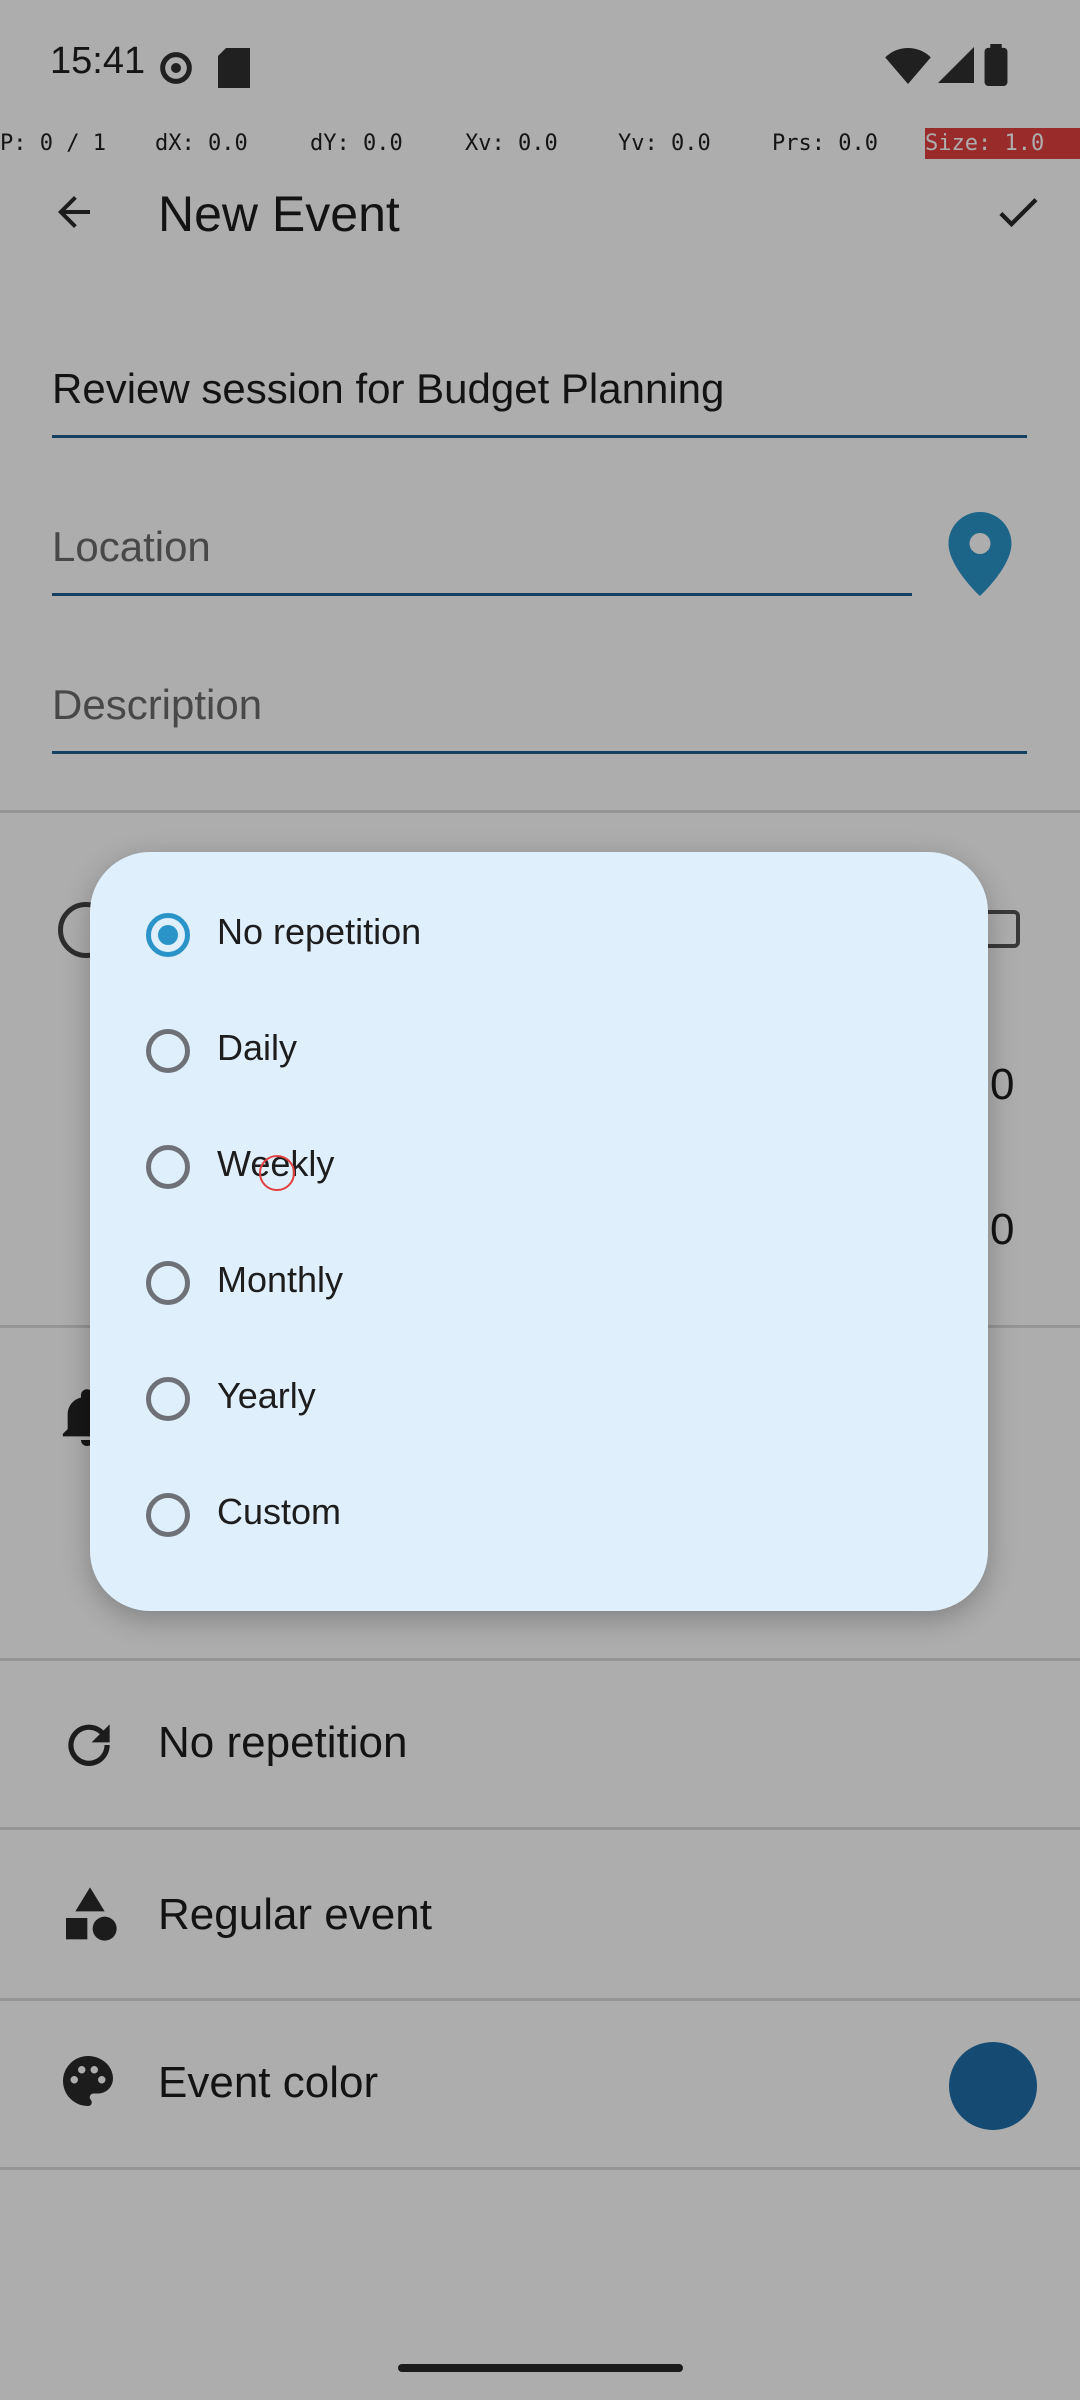 This screenshot has width=1080, height=2400. Describe the element at coordinates (539, 1287) in the screenshot. I see `option-monthly: Monthly` at that location.